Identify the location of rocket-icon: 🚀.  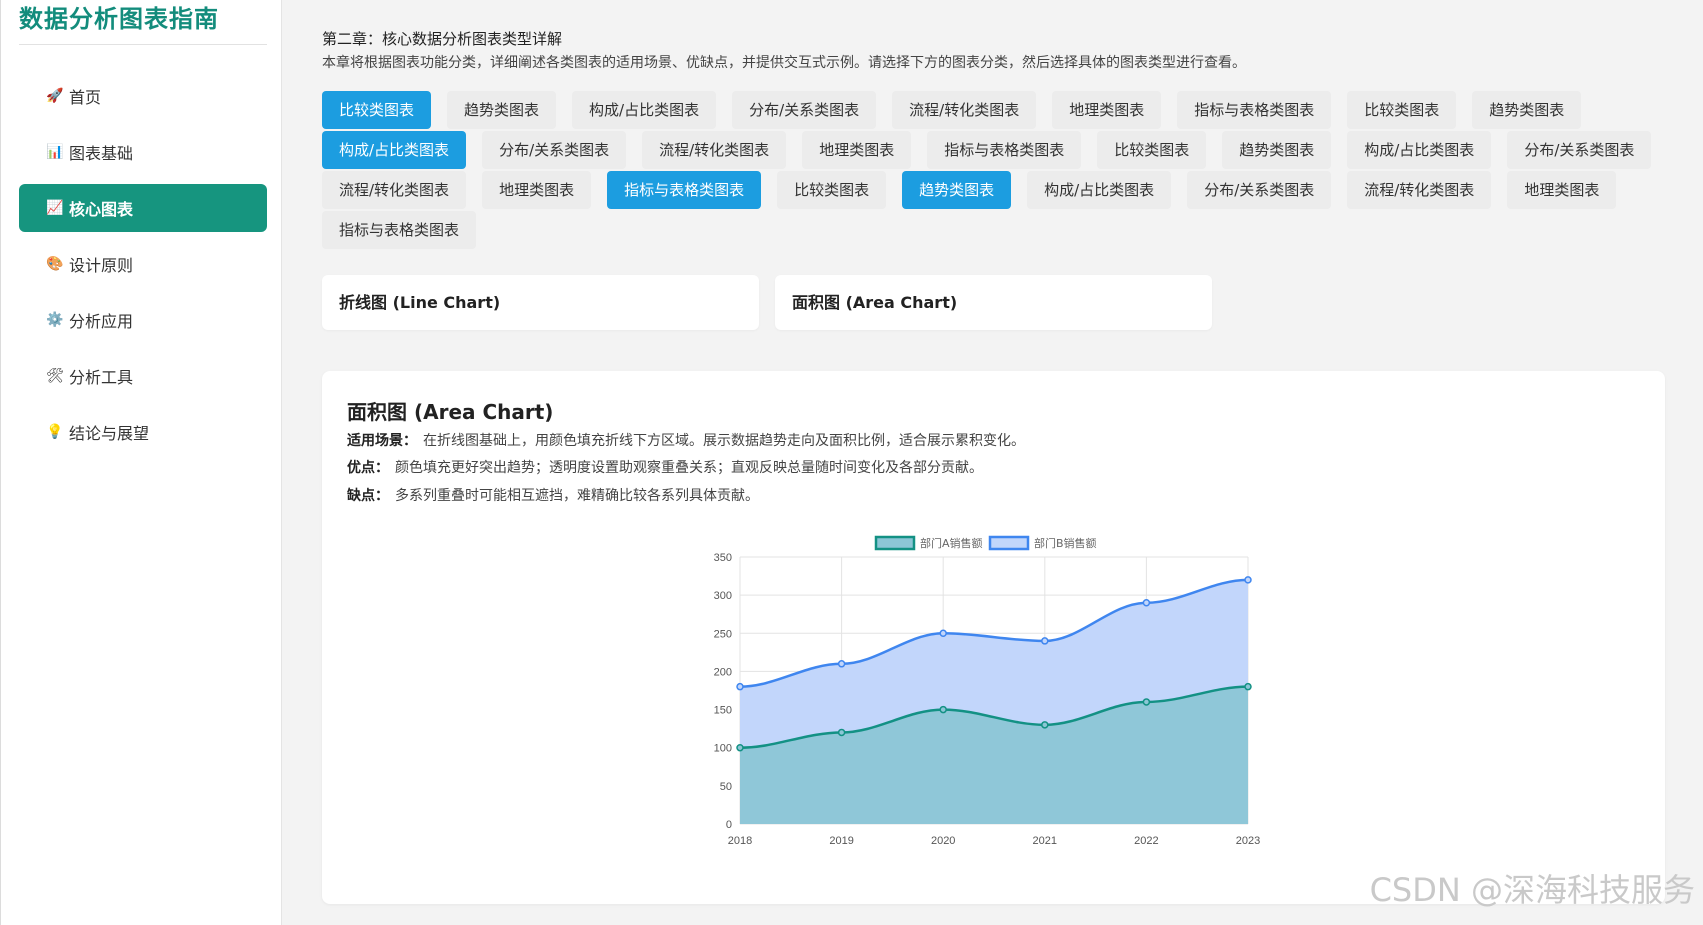
(55, 96).